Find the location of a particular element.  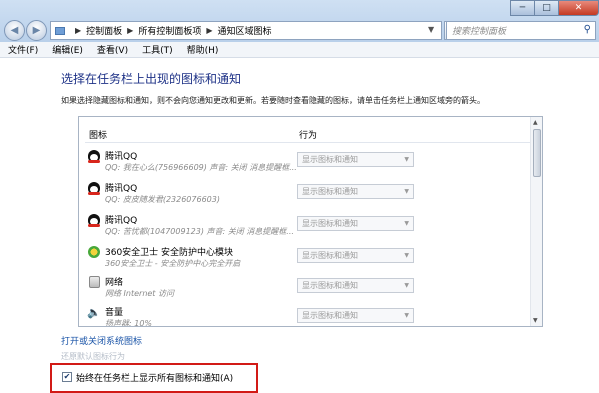

list-item: 网络 网络 Internet 访问 显示图标和通知 ▼ is located at coordinates (304, 288).